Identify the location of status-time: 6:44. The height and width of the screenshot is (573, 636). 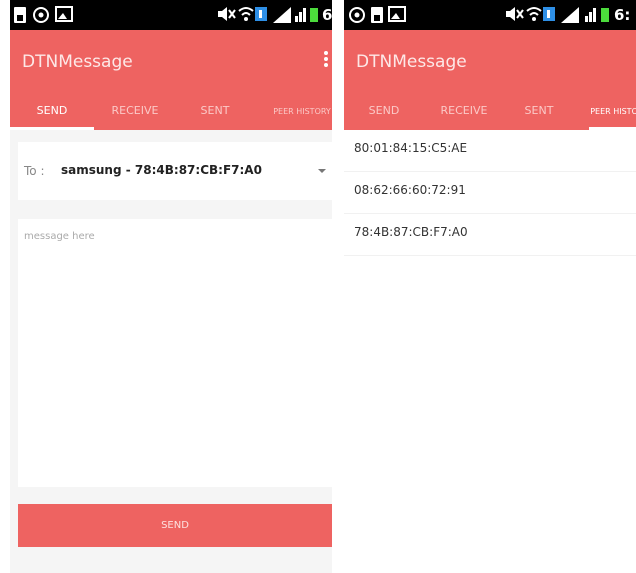
(327, 15).